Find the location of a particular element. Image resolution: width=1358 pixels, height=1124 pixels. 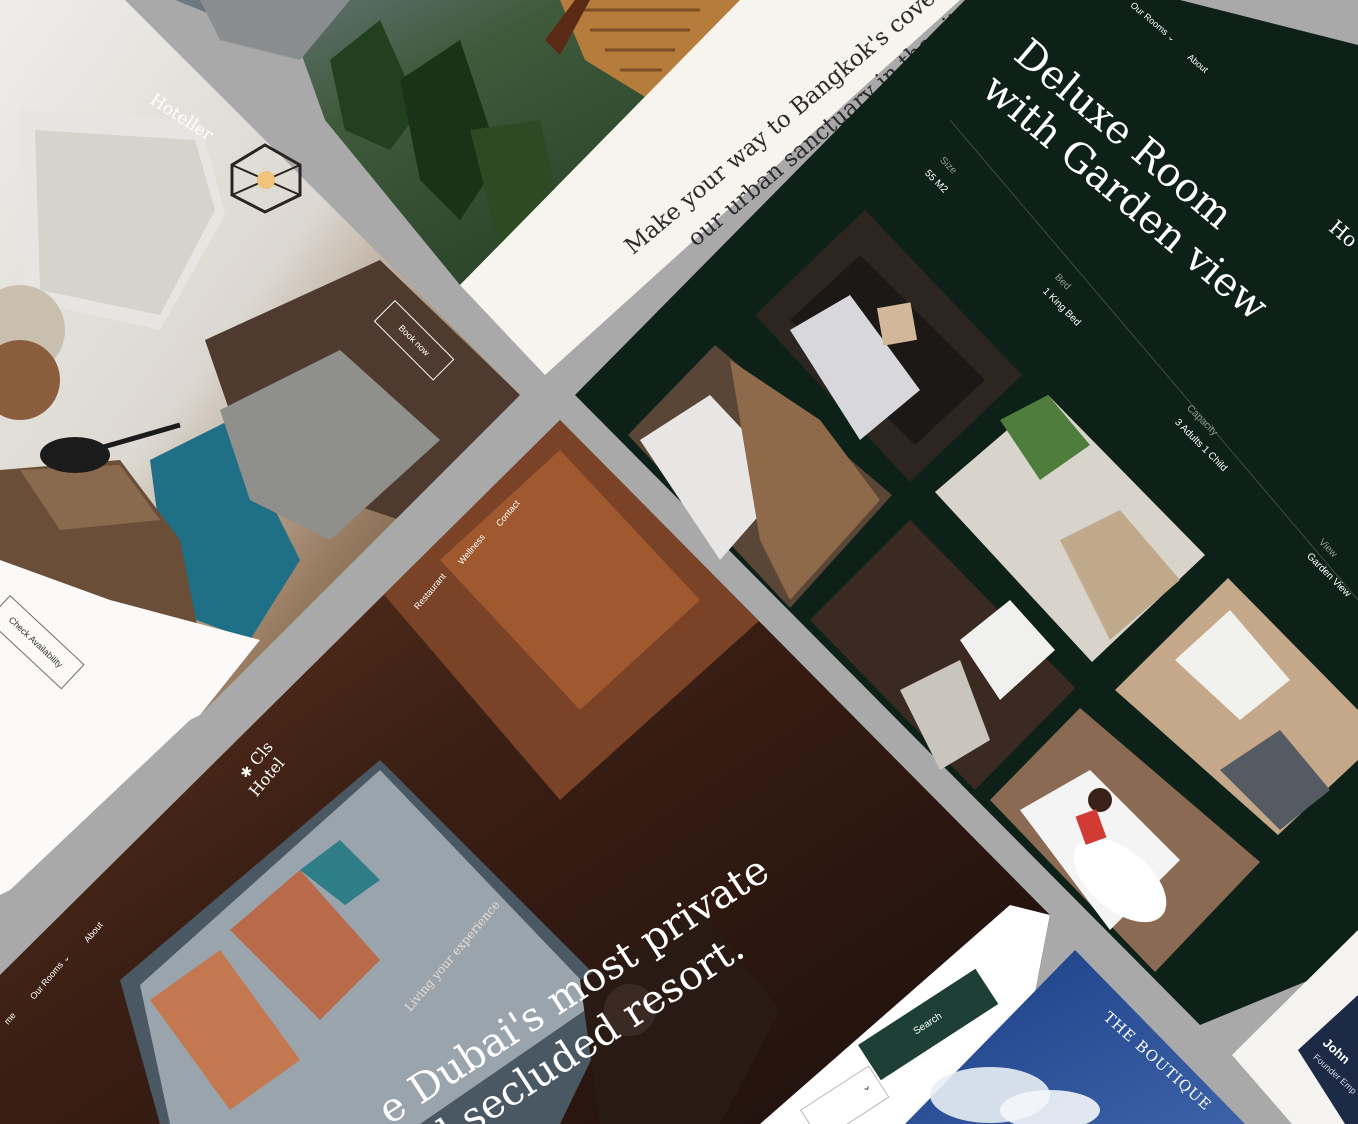

dubai-nav-wellness: Wellness is located at coordinates (471, 549).